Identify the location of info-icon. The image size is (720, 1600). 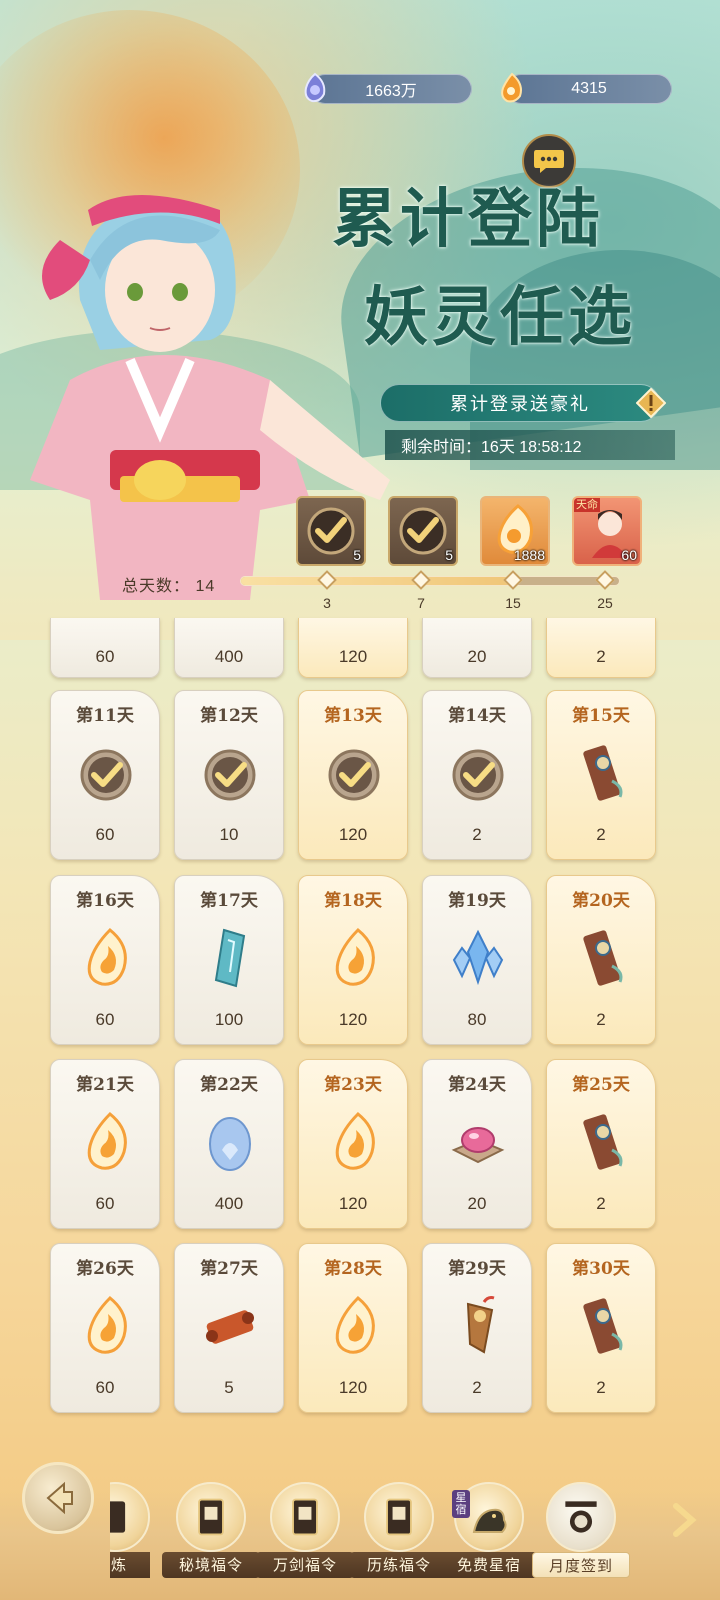
(651, 403).